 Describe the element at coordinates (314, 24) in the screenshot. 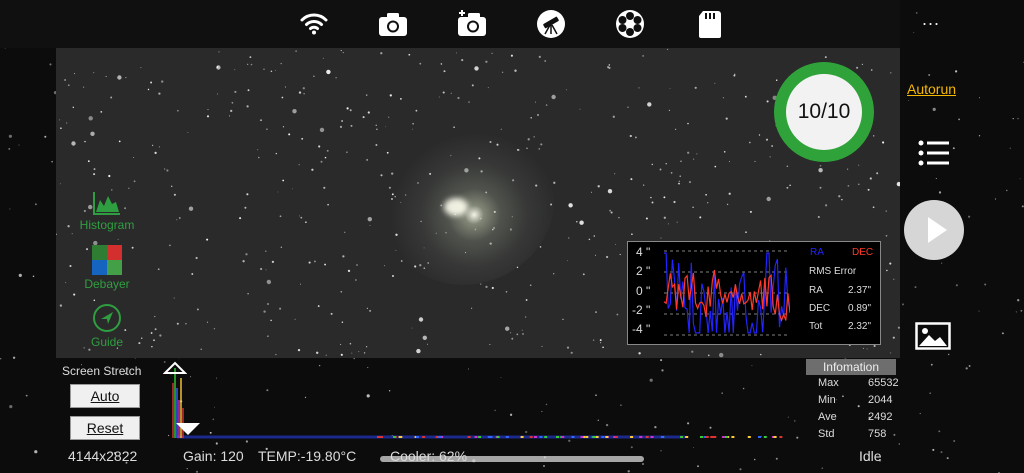

I see `wifi-icon` at that location.